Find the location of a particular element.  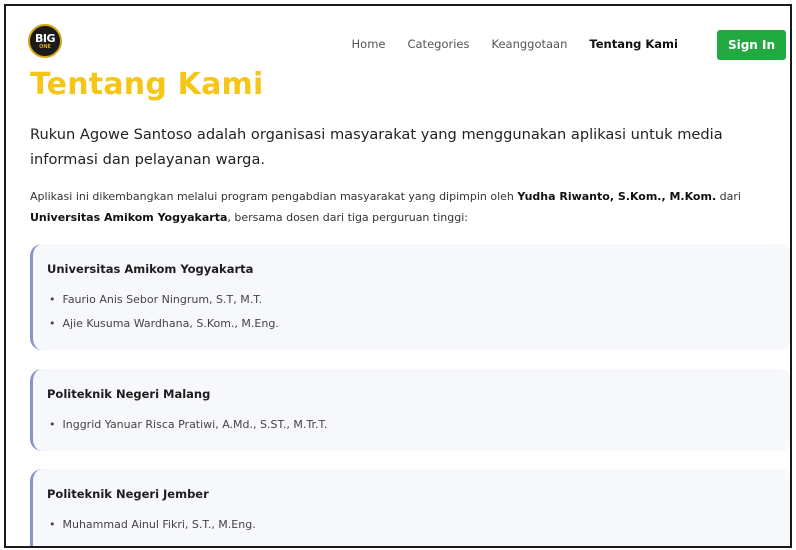

institution-name: Universitas Amikom Yogyakarta is located at coordinates (150, 269).